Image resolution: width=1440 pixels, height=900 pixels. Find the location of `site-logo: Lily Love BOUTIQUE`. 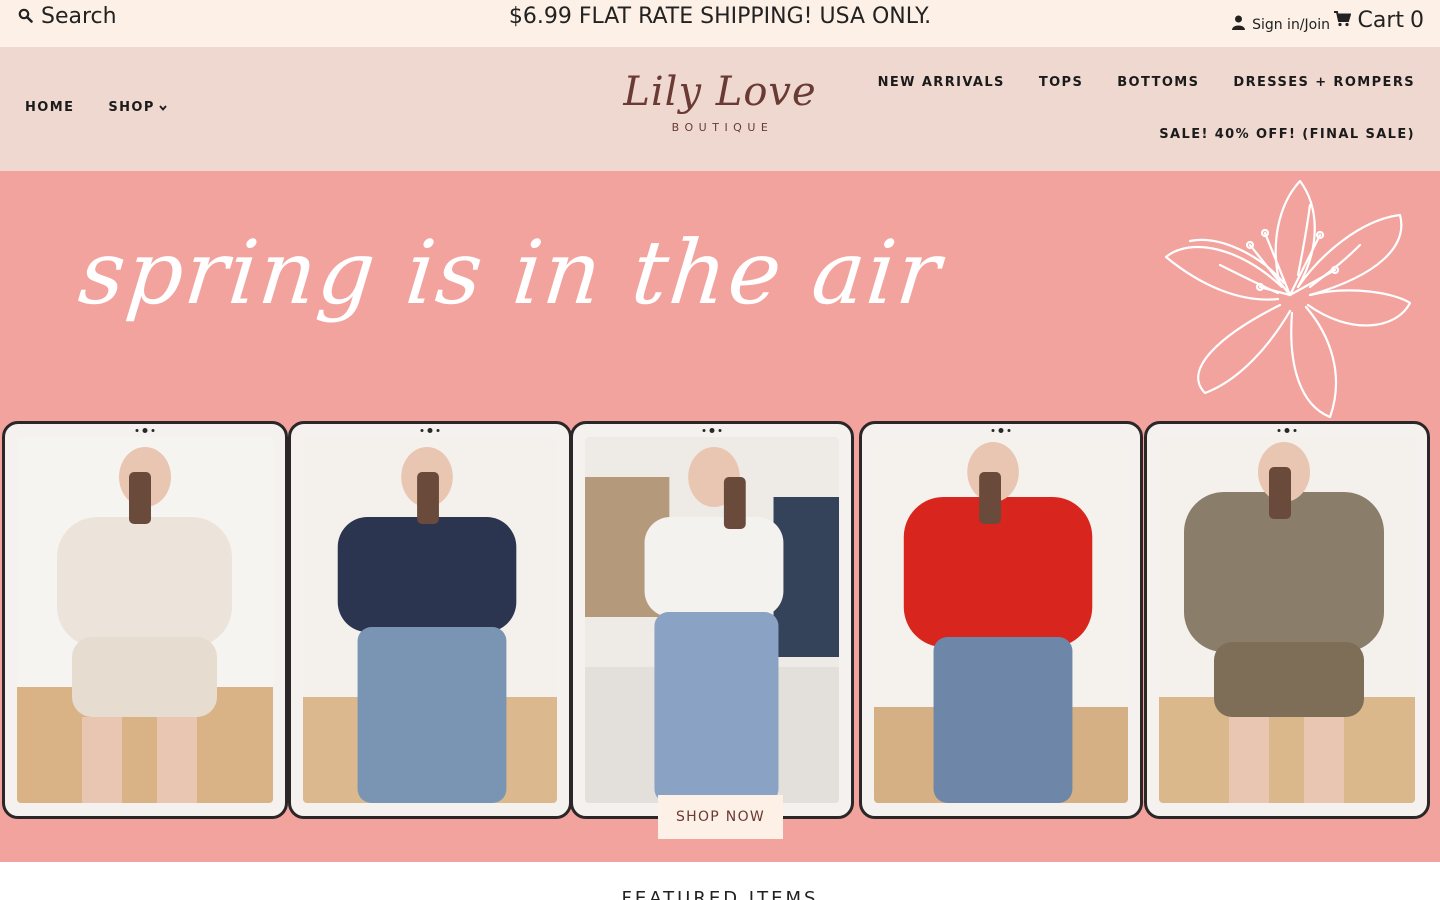

site-logo: Lily Love BOUTIQUE is located at coordinates (720, 97).